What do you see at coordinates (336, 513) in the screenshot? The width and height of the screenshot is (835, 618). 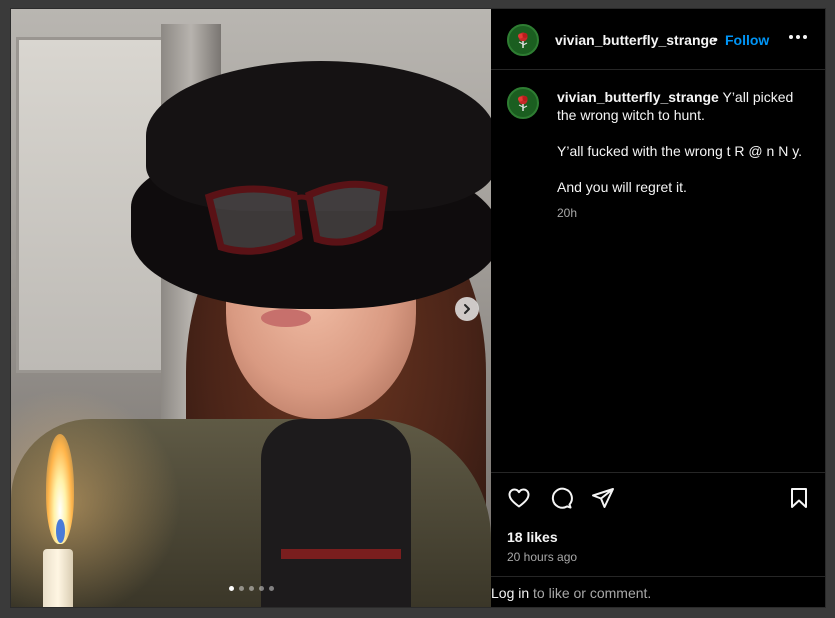 I see `photo-sweater` at bounding box center [336, 513].